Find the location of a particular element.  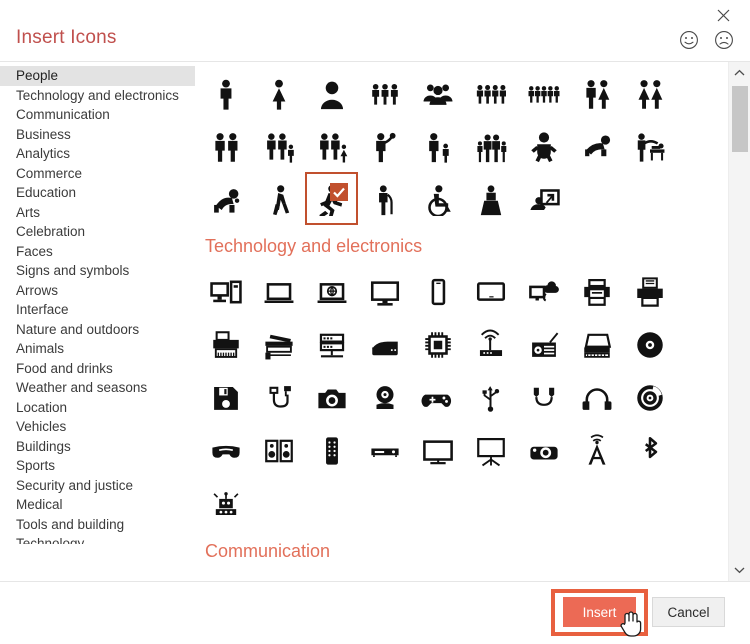

sidebar-item-vehicles: Vehicles is located at coordinates (97, 427).